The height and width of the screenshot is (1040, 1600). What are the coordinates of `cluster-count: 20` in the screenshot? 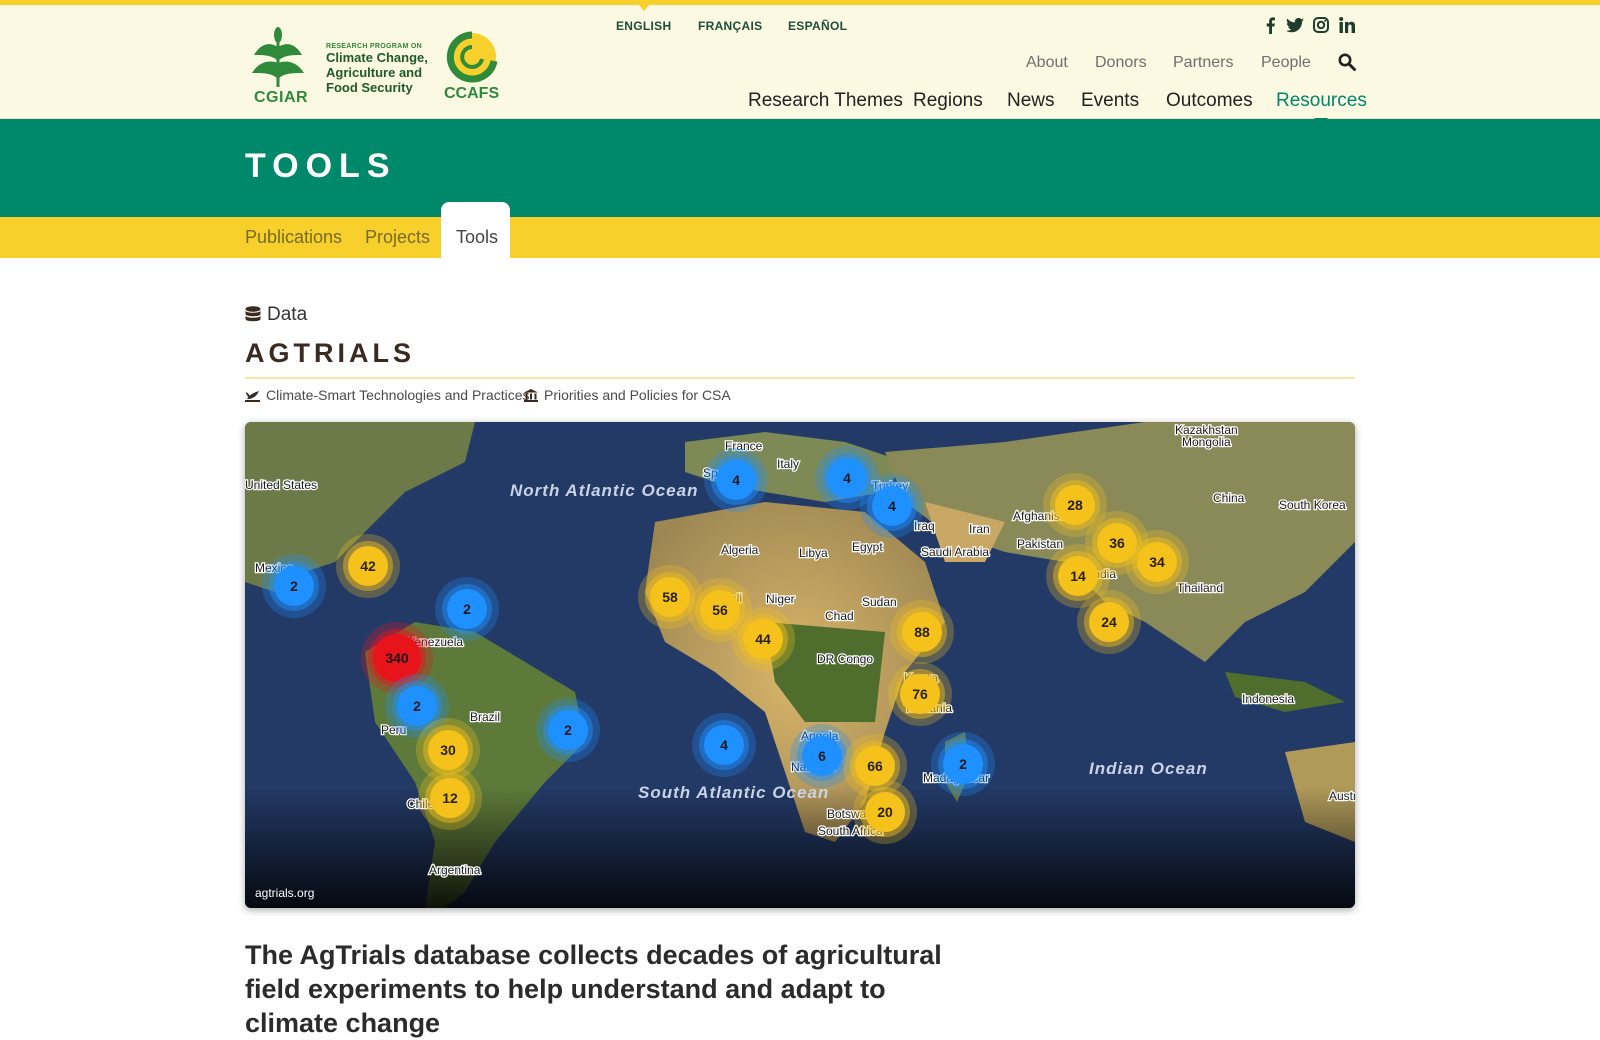 It's located at (885, 812).